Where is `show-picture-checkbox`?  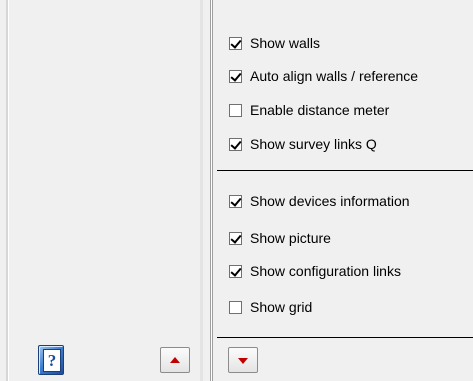 show-picture-checkbox is located at coordinates (235, 238).